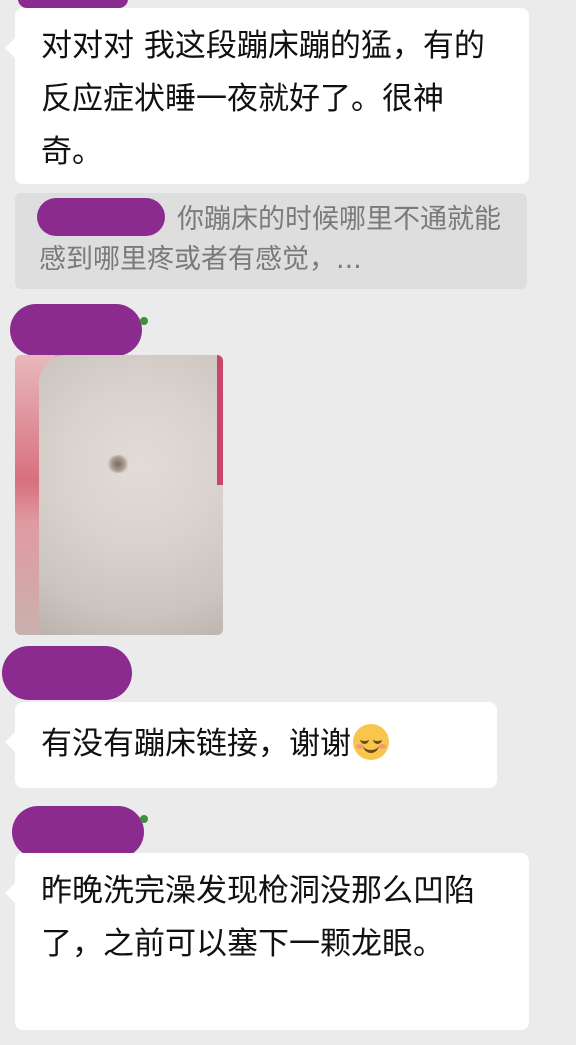 This screenshot has height=1045, width=576. Describe the element at coordinates (118, 464) in the screenshot. I see `mark` at that location.